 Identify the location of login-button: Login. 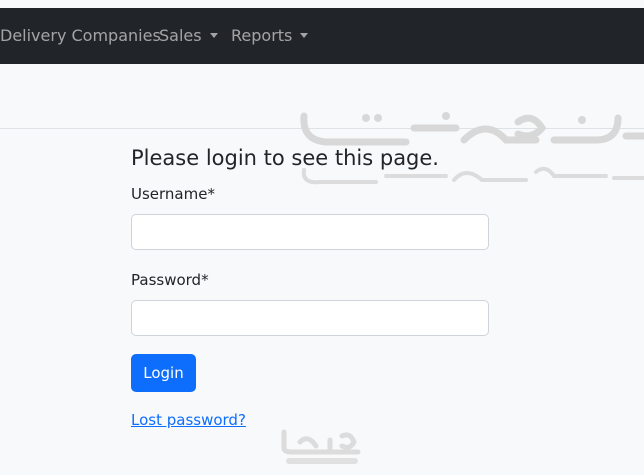
(163, 373).